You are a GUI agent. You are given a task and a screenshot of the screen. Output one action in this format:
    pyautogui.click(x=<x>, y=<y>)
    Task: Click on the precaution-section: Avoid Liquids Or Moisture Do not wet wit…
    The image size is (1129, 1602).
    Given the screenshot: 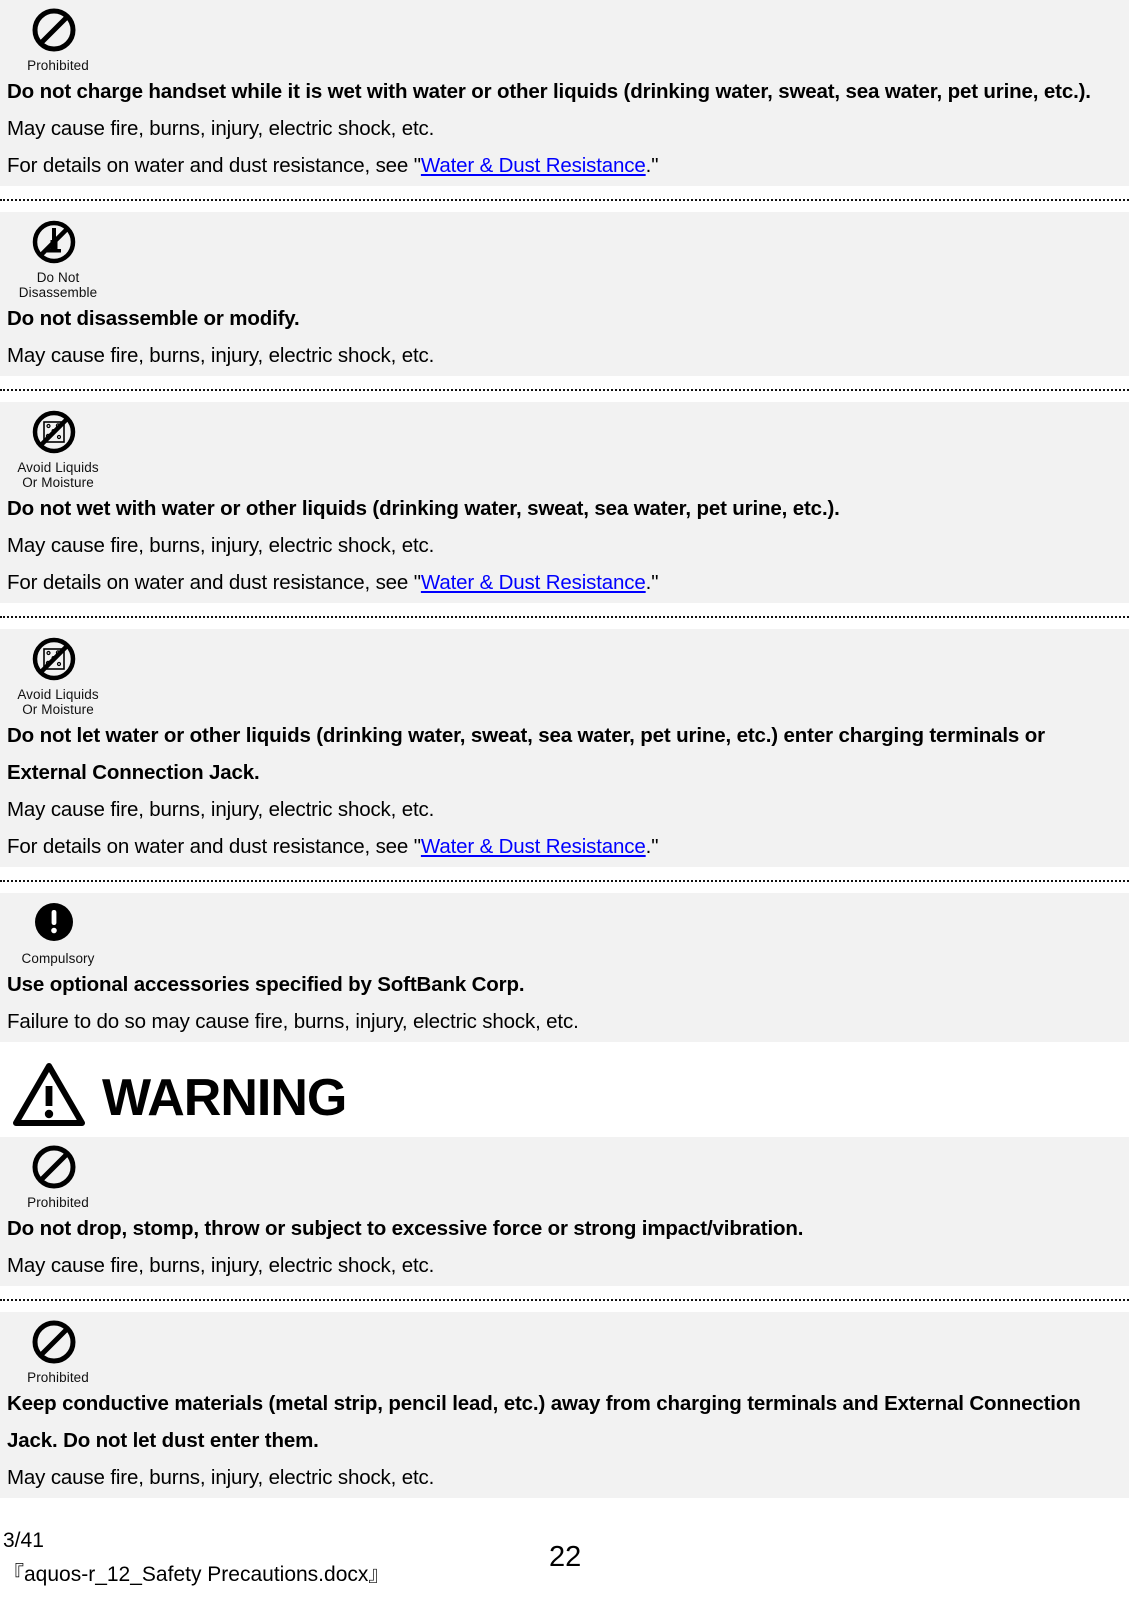 What is the action you would take?
    pyautogui.click(x=564, y=502)
    